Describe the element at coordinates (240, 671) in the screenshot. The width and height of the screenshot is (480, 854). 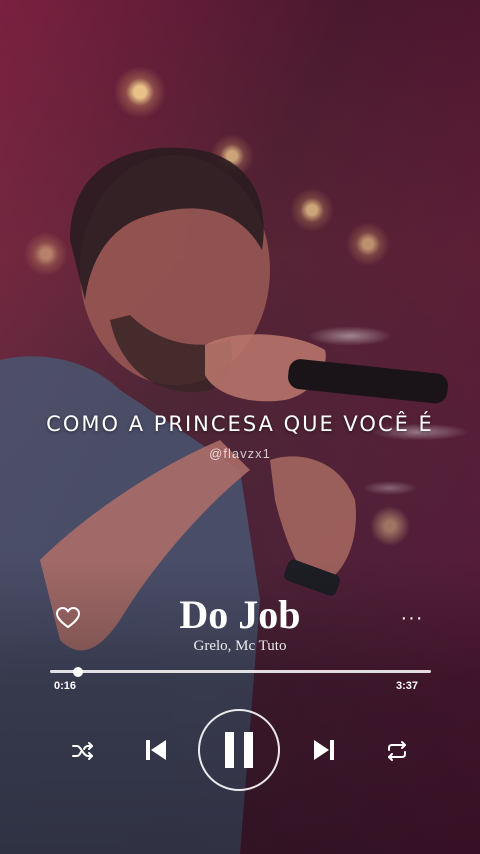
I see `progress-bar` at that location.